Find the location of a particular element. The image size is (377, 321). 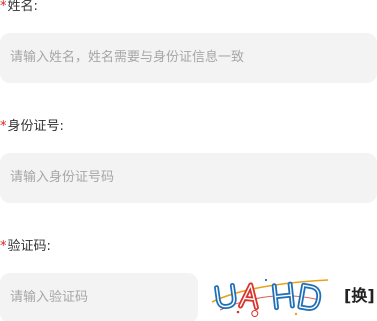

captcha-image-art is located at coordinates (270, 298).